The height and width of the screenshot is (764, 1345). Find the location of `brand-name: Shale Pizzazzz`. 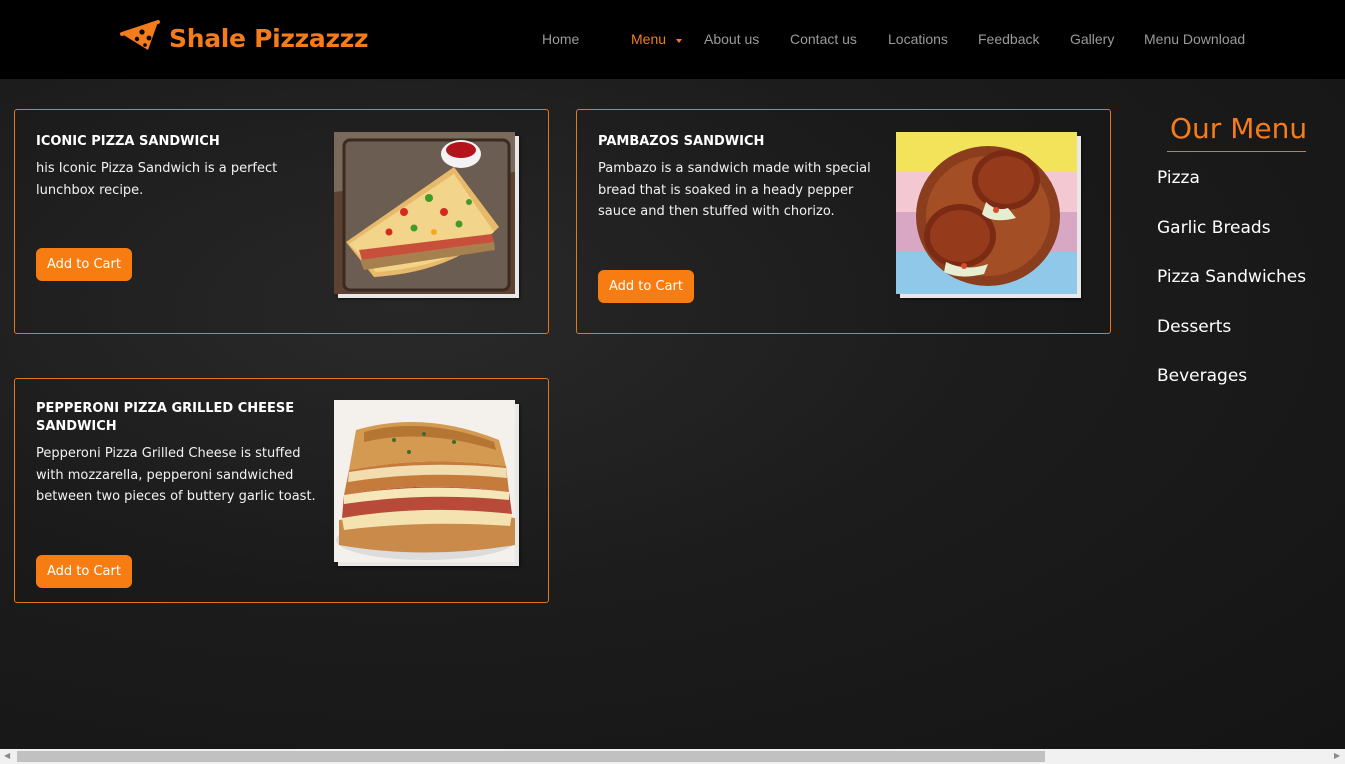

brand-name: Shale Pizzazzz is located at coordinates (269, 38).